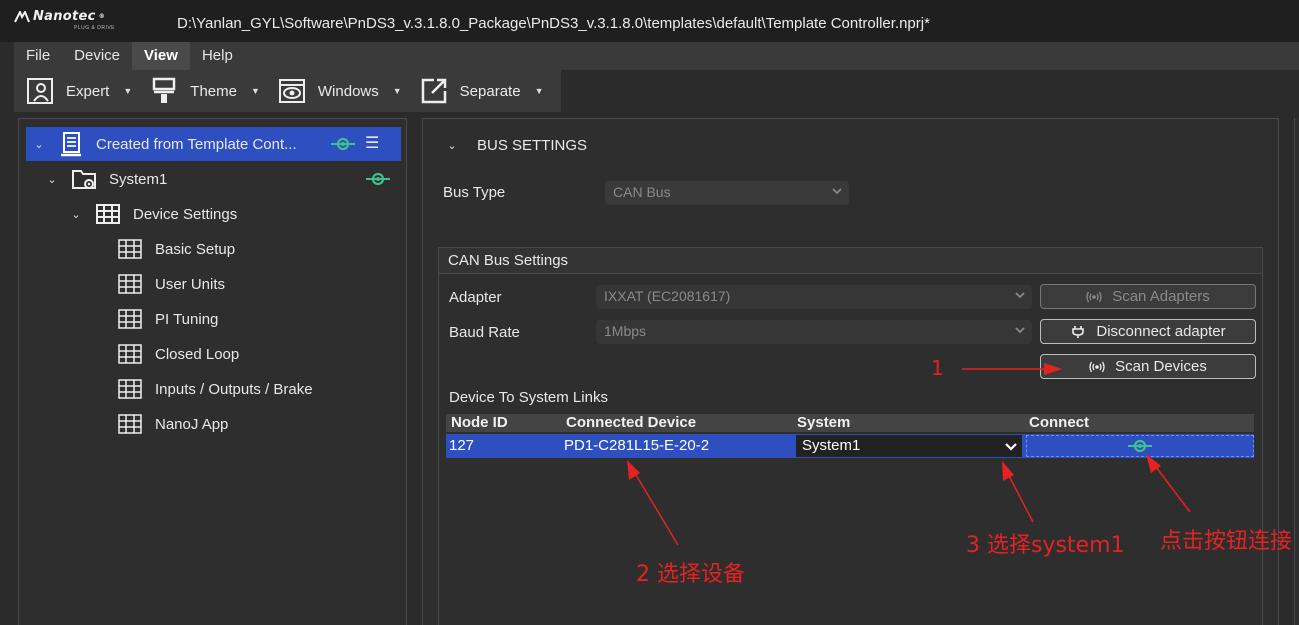  What do you see at coordinates (164, 90) in the screenshot?
I see `paint-roller-icon` at bounding box center [164, 90].